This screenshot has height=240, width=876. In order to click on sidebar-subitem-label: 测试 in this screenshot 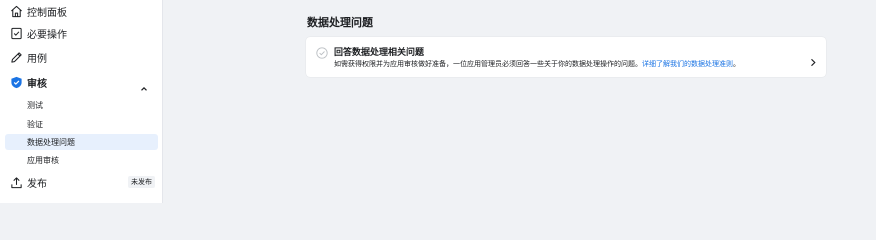, I will do `click(35, 105)`.